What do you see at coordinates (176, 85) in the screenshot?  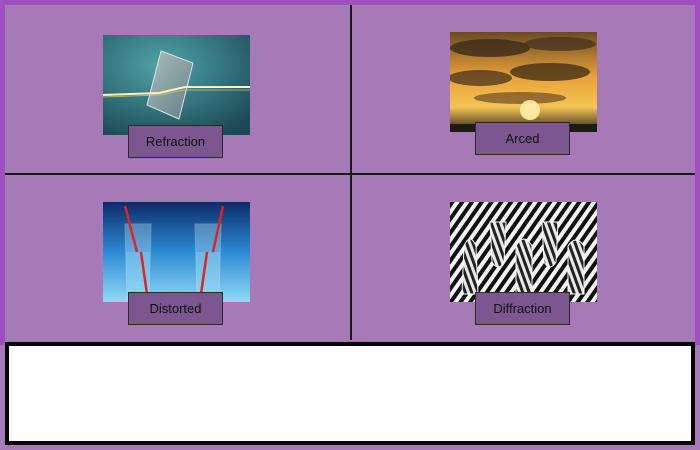 I see `refraction-image` at bounding box center [176, 85].